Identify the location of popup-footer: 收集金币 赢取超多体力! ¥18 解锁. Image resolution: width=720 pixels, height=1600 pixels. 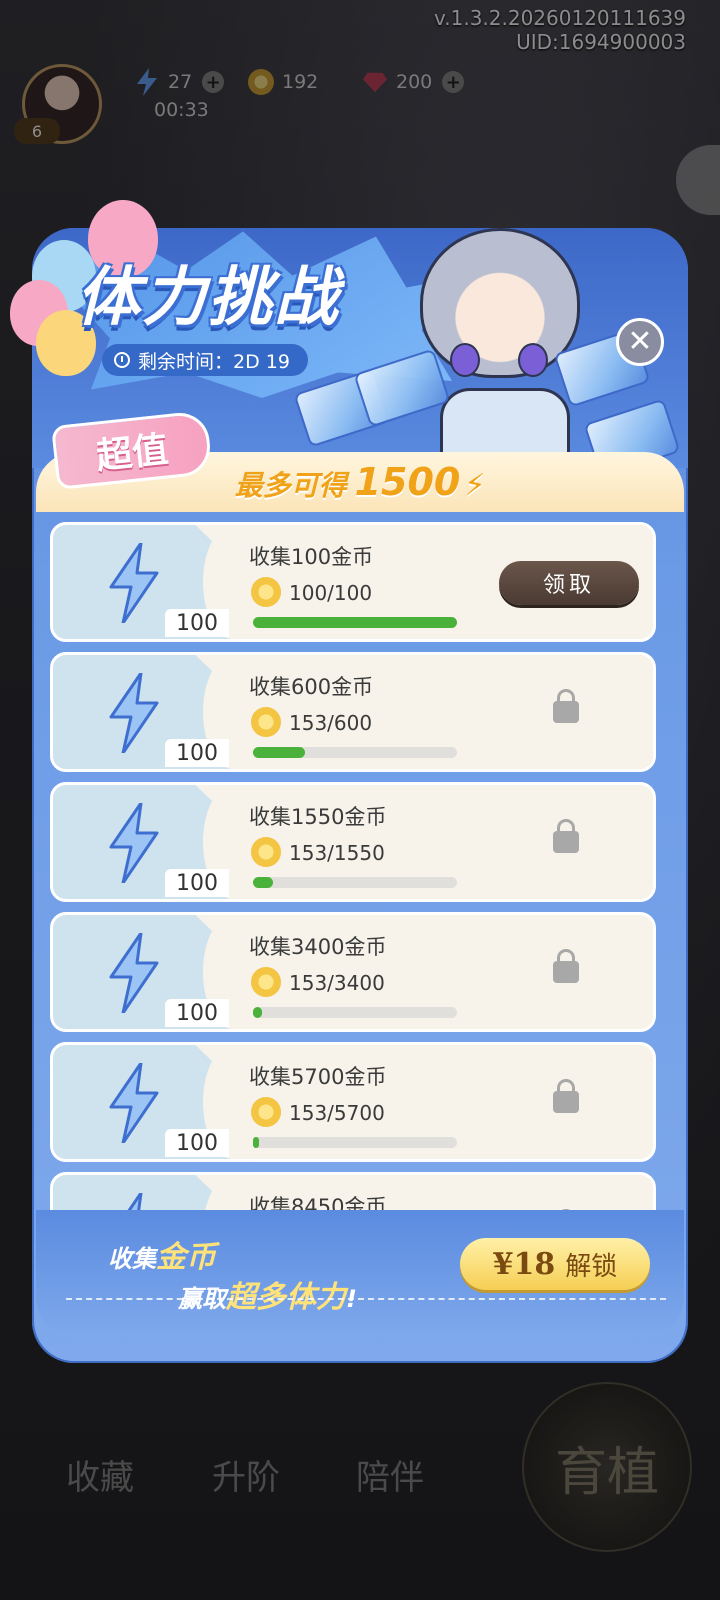
(360, 1274).